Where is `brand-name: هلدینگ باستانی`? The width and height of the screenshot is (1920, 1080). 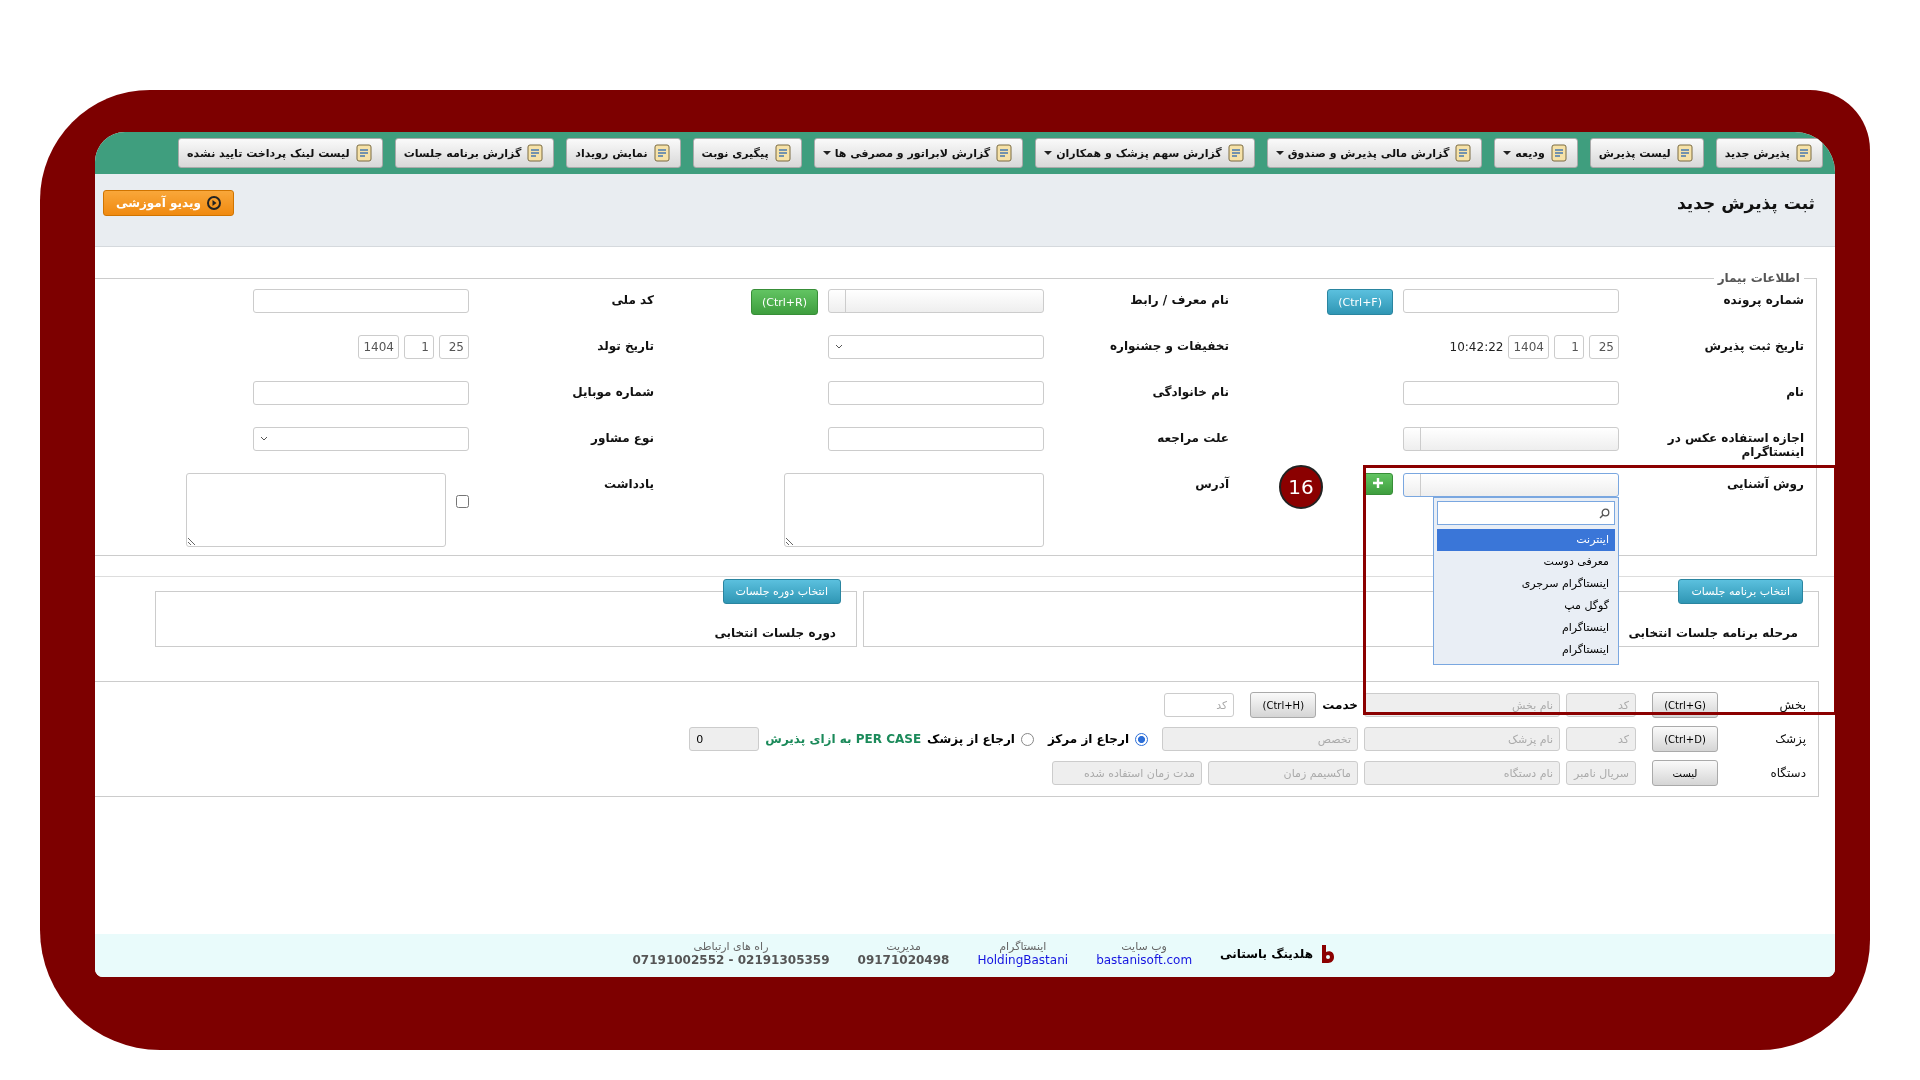
brand-name: هلدینگ باستانی is located at coordinates (1266, 953).